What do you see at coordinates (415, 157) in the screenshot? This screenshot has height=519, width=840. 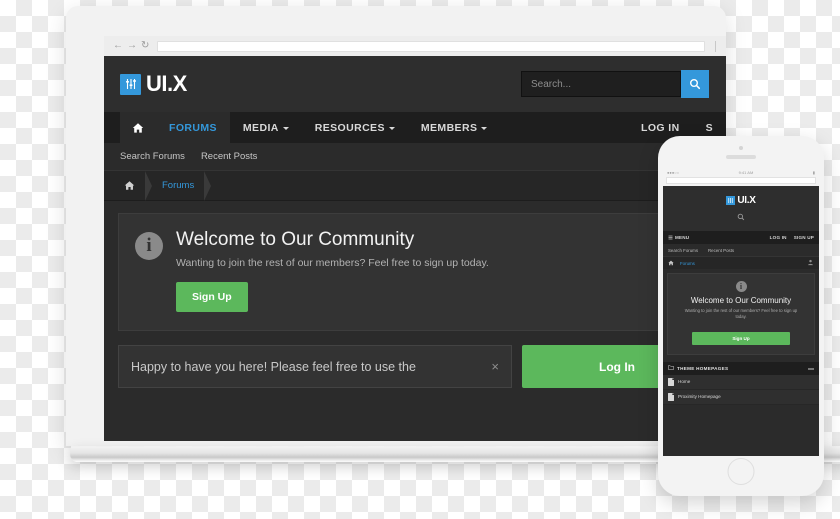 I see `sub-navigation: Search Forums Recent Posts` at bounding box center [415, 157].